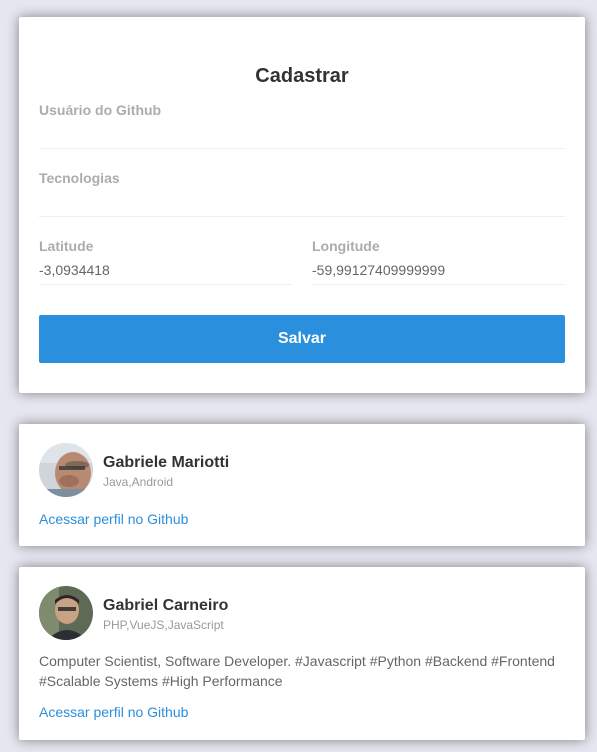 This screenshot has height=752, width=597. What do you see at coordinates (346, 246) in the screenshot?
I see `longitude-label: Longitude` at bounding box center [346, 246].